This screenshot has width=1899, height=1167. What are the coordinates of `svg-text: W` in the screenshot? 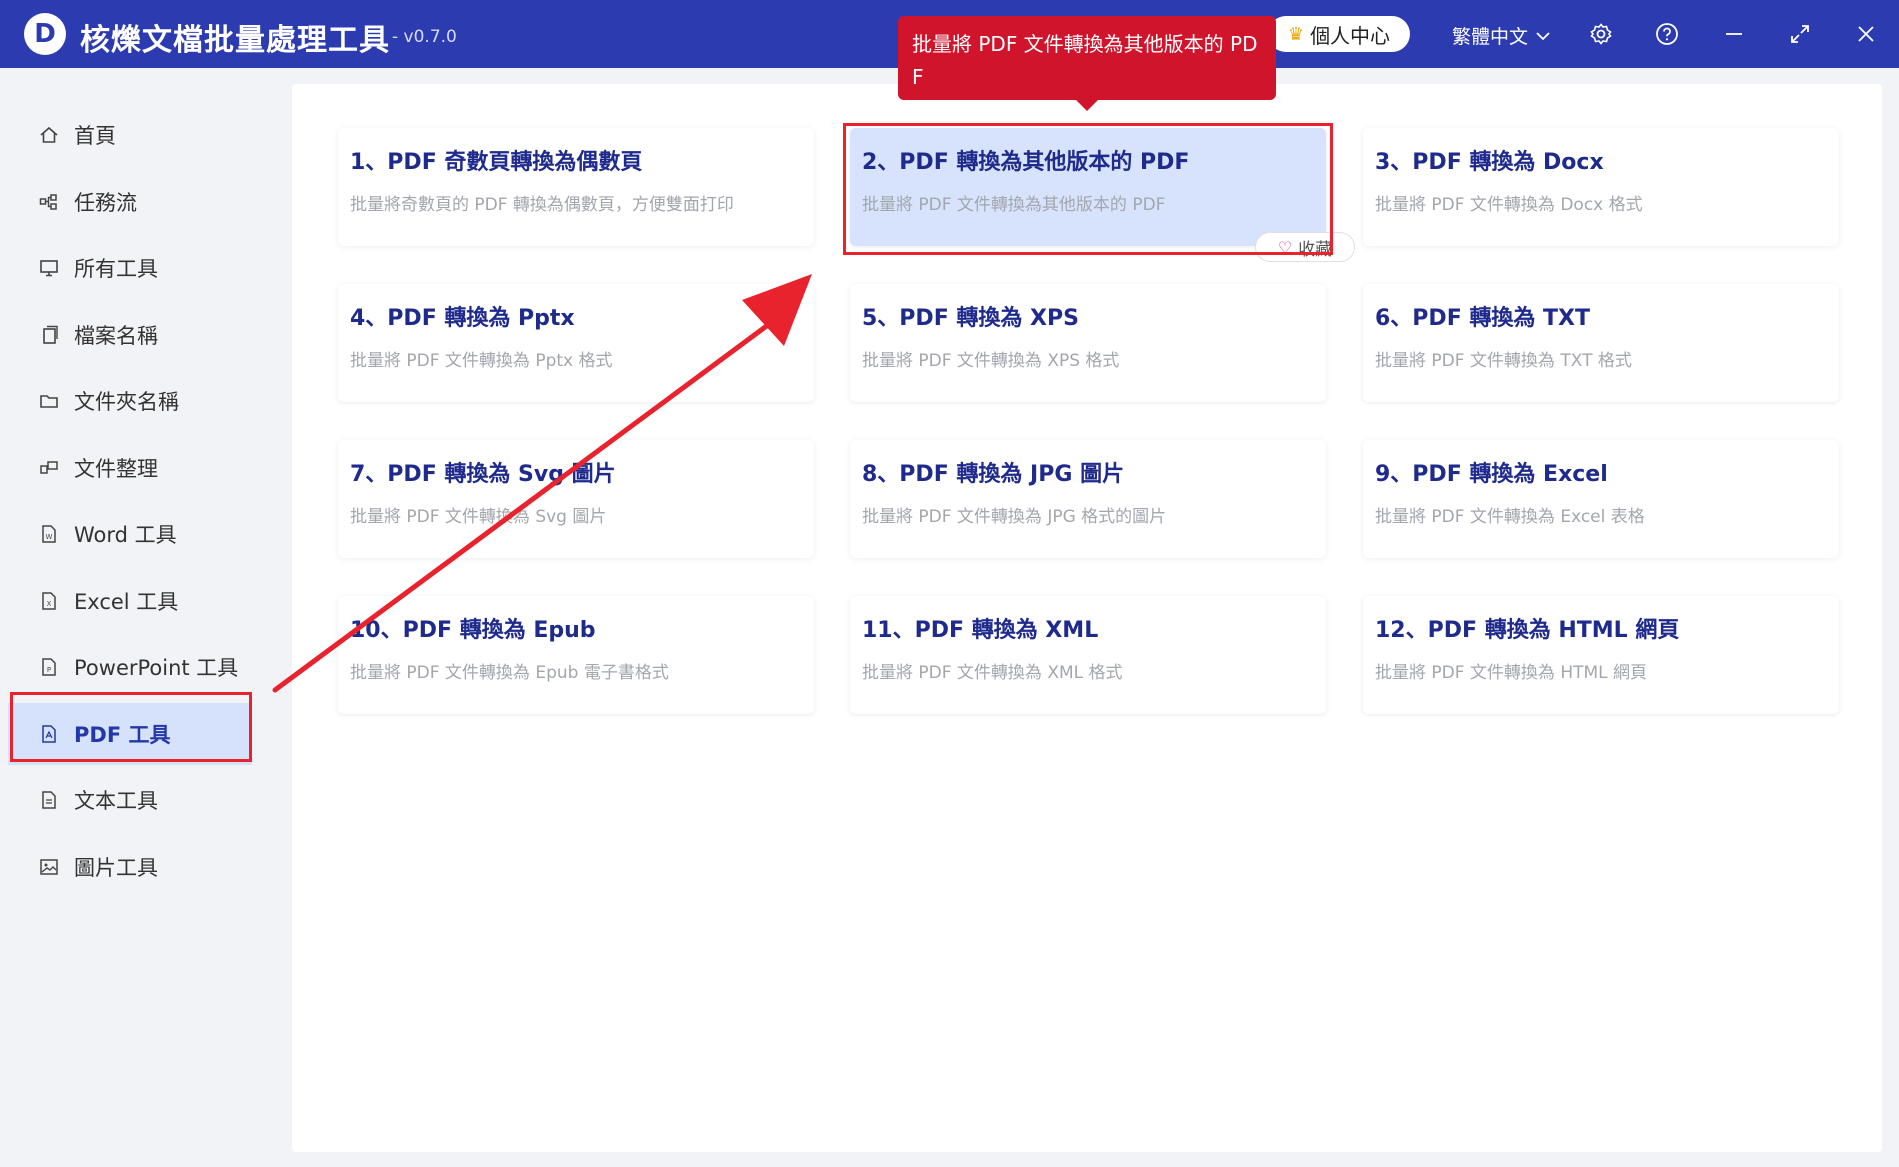 It's located at (49, 537).